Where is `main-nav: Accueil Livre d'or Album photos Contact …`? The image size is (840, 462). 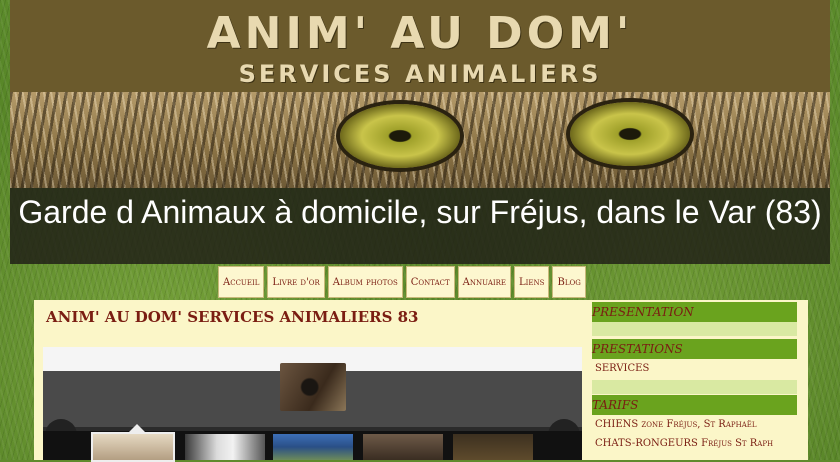 main-nav: Accueil Livre d'or Album photos Contact … is located at coordinates (402, 282).